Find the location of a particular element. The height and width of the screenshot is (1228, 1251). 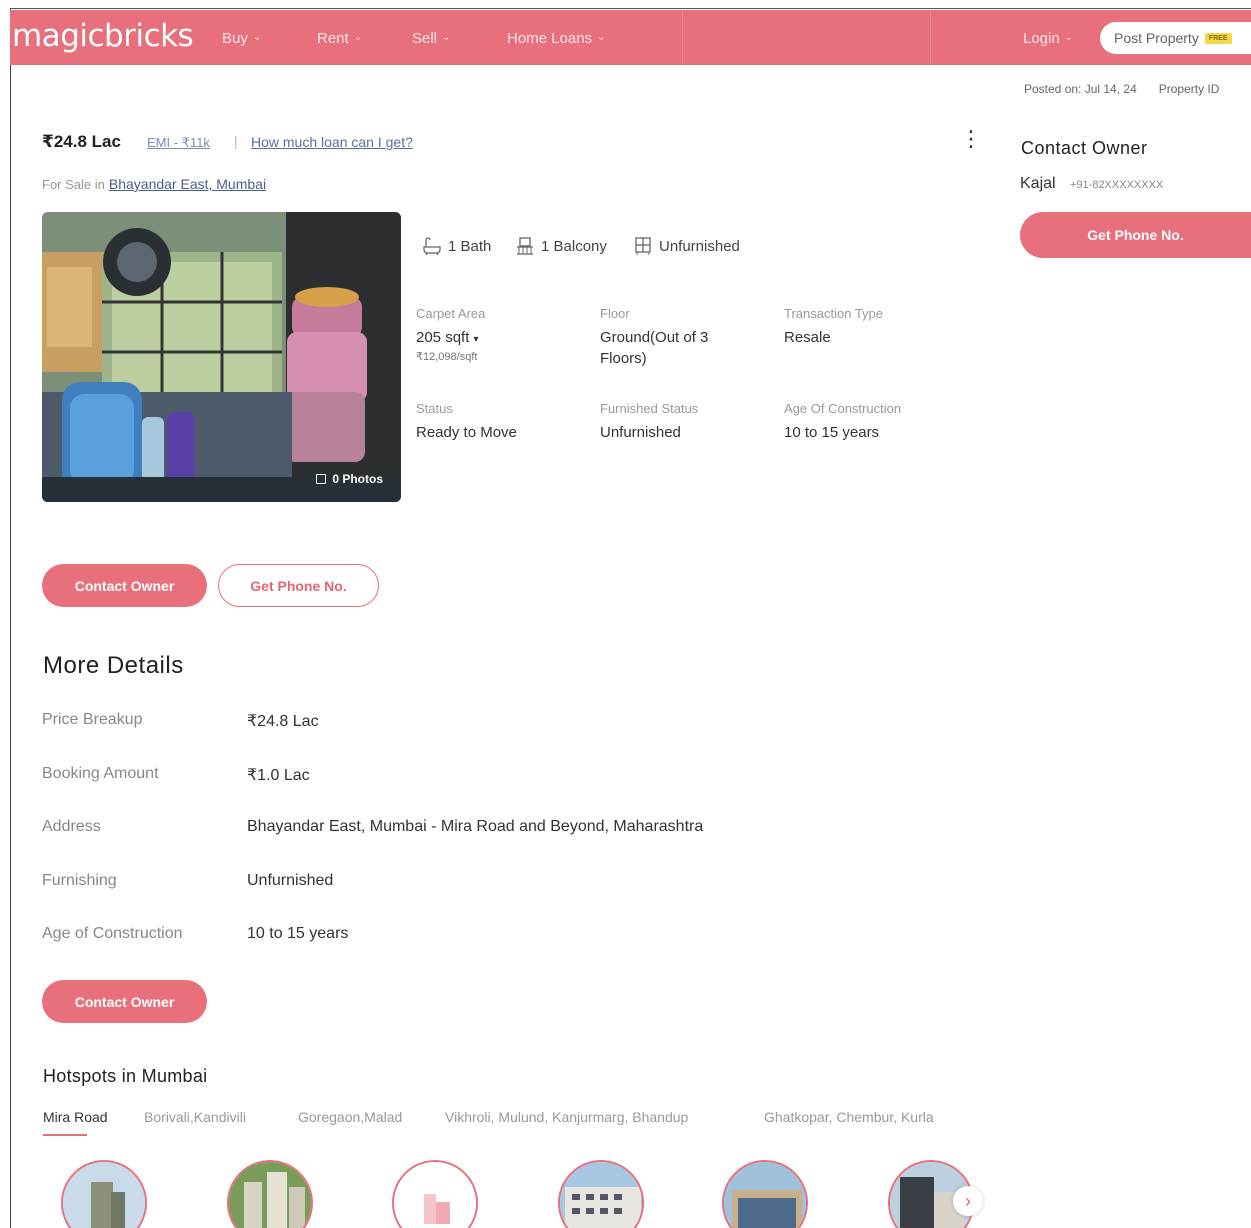

nav-home-loans: Home Loans ⌄ is located at coordinates (556, 38).